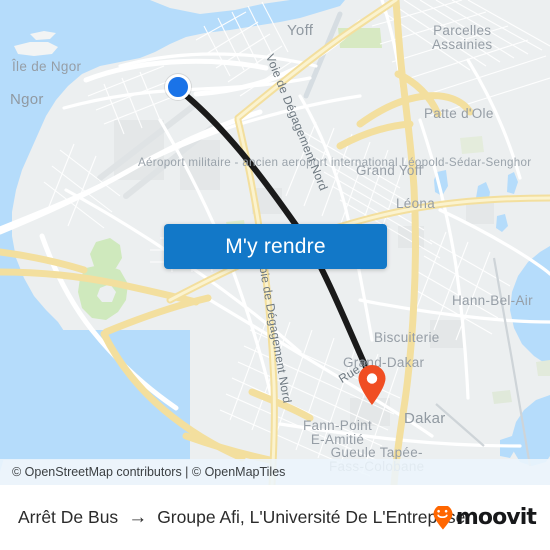 This screenshot has height=550, width=550. What do you see at coordinates (311, 517) in the screenshot?
I see `trip-destination-label: Groupe Afi, L'Université De L'Entreprise` at bounding box center [311, 517].